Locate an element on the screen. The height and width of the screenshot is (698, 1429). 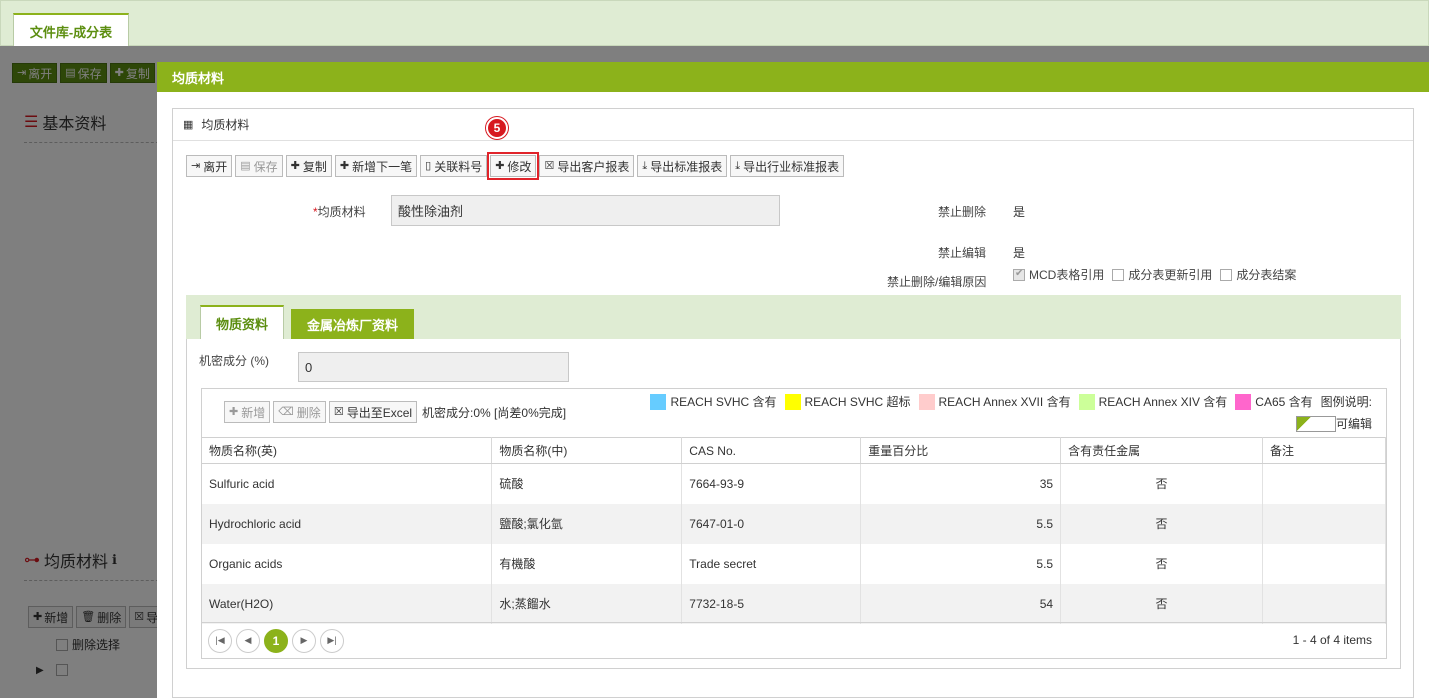
table-row: Water(H2O) 水;蒸餾水 7732-18-5 54 否 is located at coordinates (794, 603).